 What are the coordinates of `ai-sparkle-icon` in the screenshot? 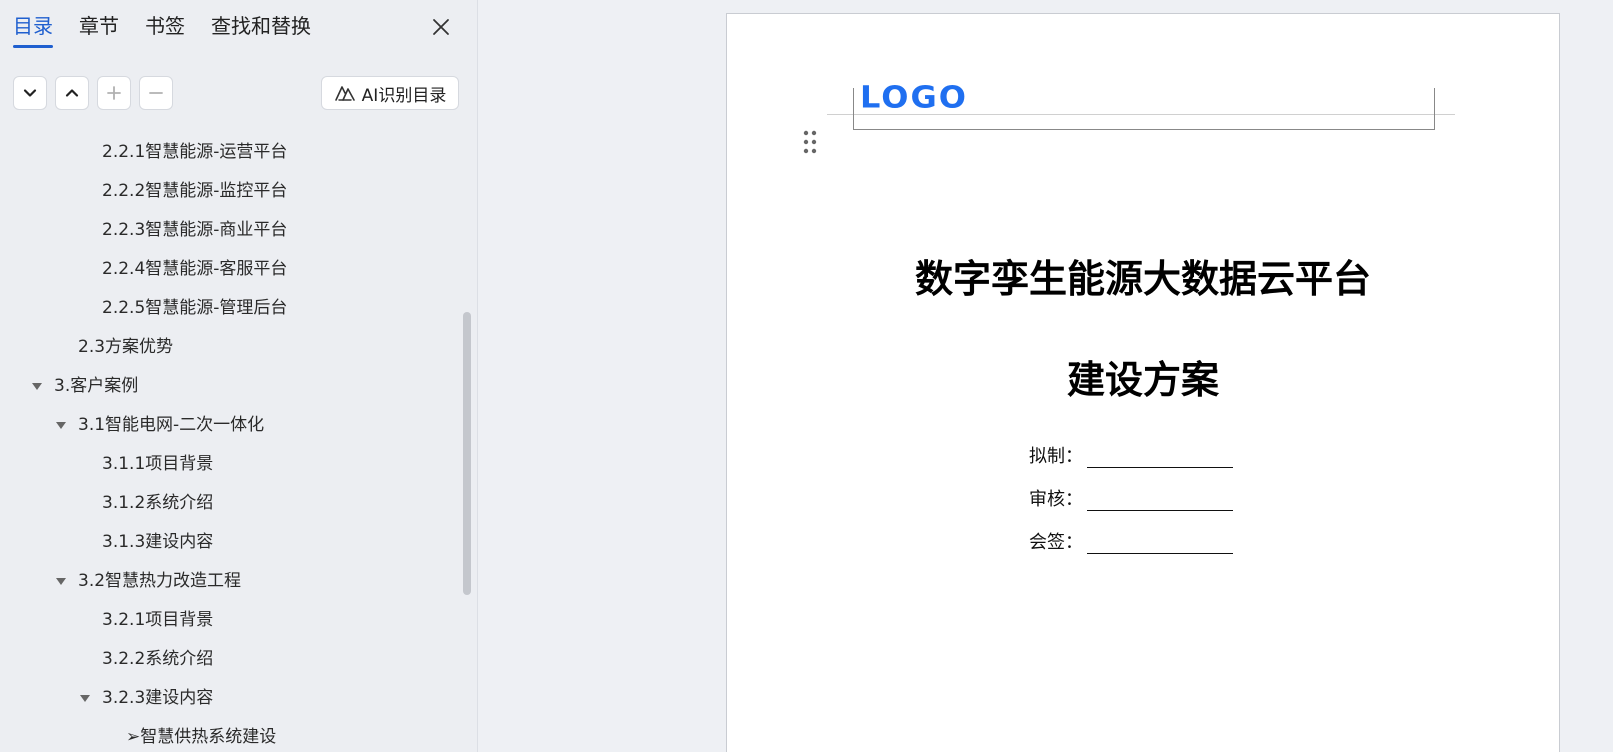 It's located at (344, 93).